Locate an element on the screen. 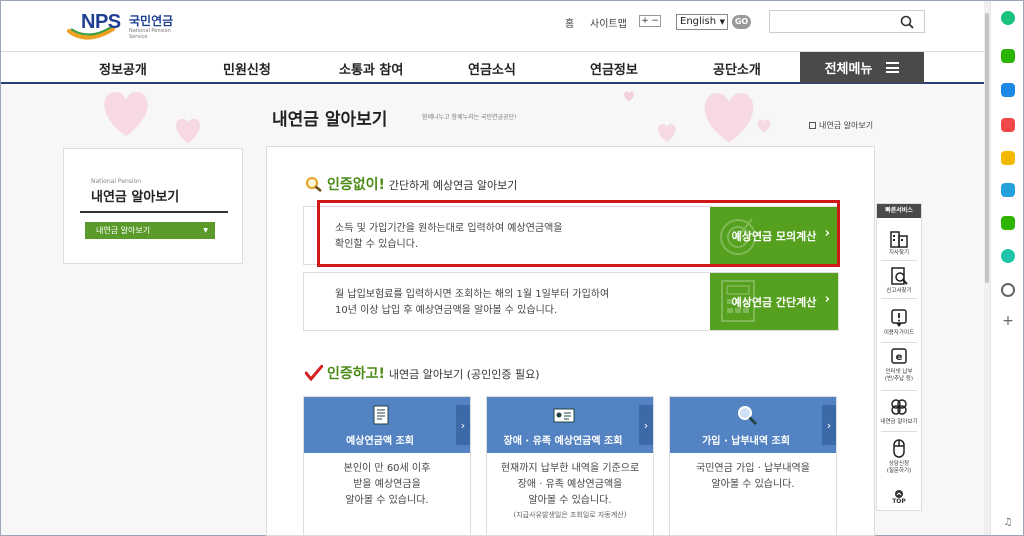  nav-item-pension-news: 연금소식 is located at coordinates (492, 68).